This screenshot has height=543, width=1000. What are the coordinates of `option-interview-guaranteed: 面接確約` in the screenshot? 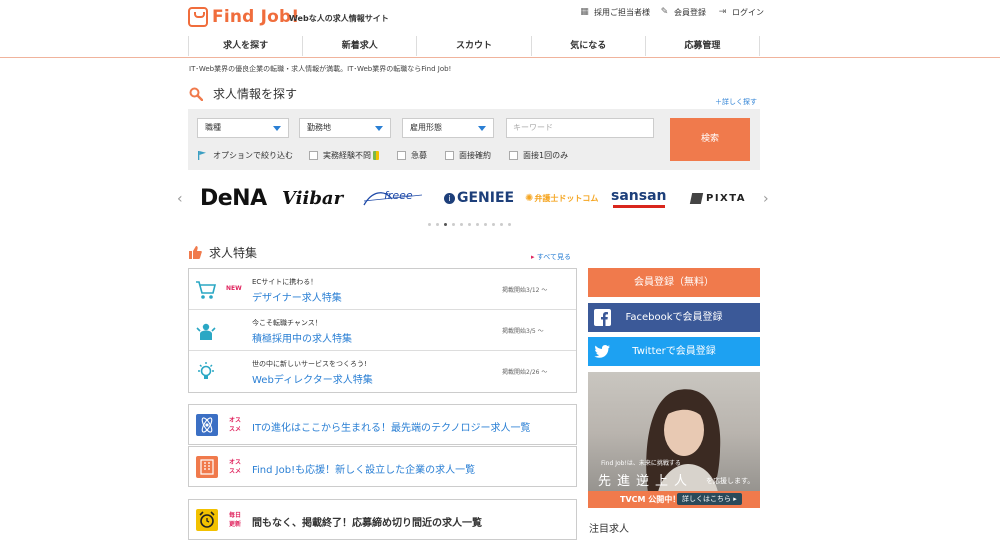 It's located at (468, 155).